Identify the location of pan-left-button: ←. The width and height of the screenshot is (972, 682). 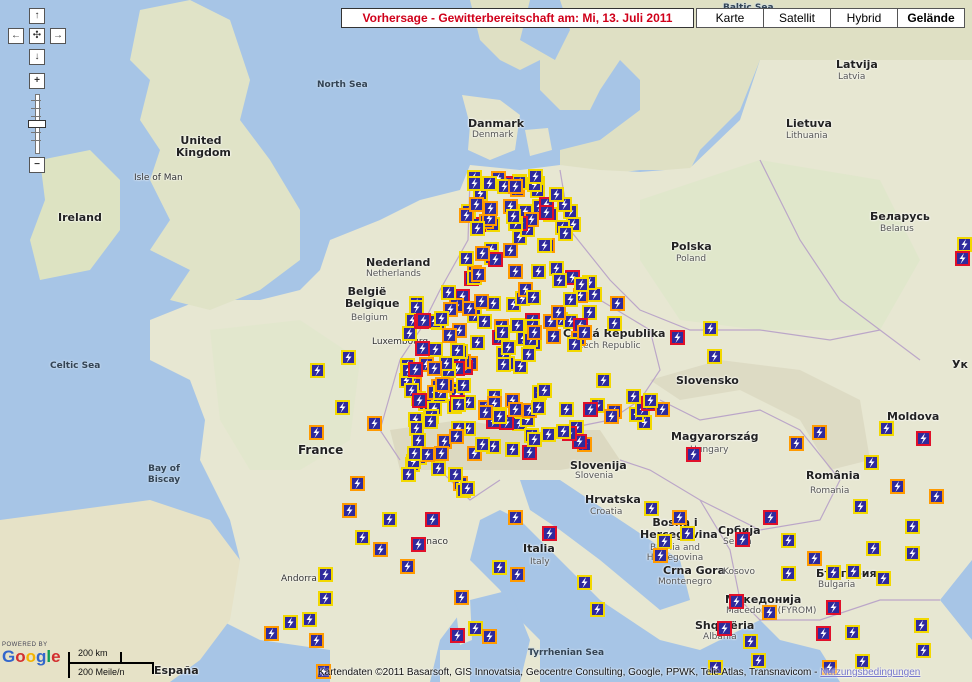
(16, 36).